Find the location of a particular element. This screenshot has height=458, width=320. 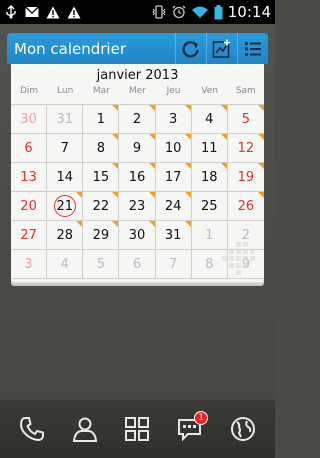

calendar-day: 1 is located at coordinates (101, 119).